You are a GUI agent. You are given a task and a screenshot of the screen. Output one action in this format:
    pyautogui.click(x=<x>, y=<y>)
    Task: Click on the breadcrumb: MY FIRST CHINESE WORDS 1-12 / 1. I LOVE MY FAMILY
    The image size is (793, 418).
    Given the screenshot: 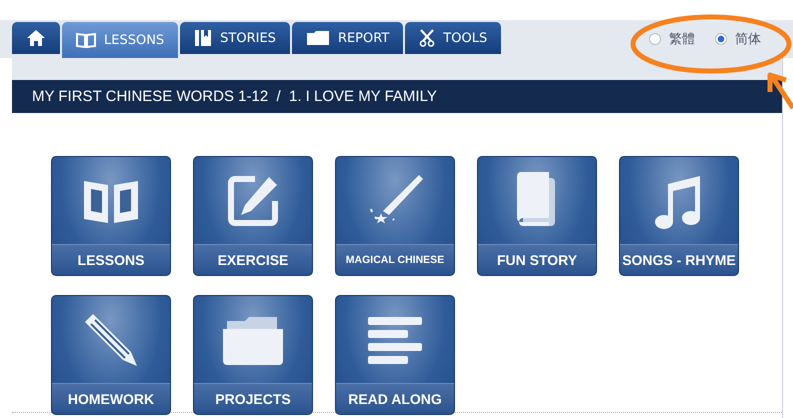 What is the action you would take?
    pyautogui.click(x=234, y=96)
    